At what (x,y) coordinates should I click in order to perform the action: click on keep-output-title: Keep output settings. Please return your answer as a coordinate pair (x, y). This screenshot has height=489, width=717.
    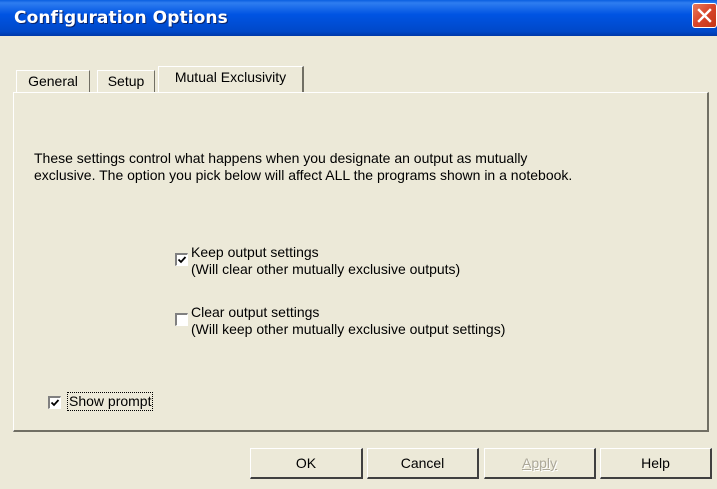
    Looking at the image, I should click on (255, 252).